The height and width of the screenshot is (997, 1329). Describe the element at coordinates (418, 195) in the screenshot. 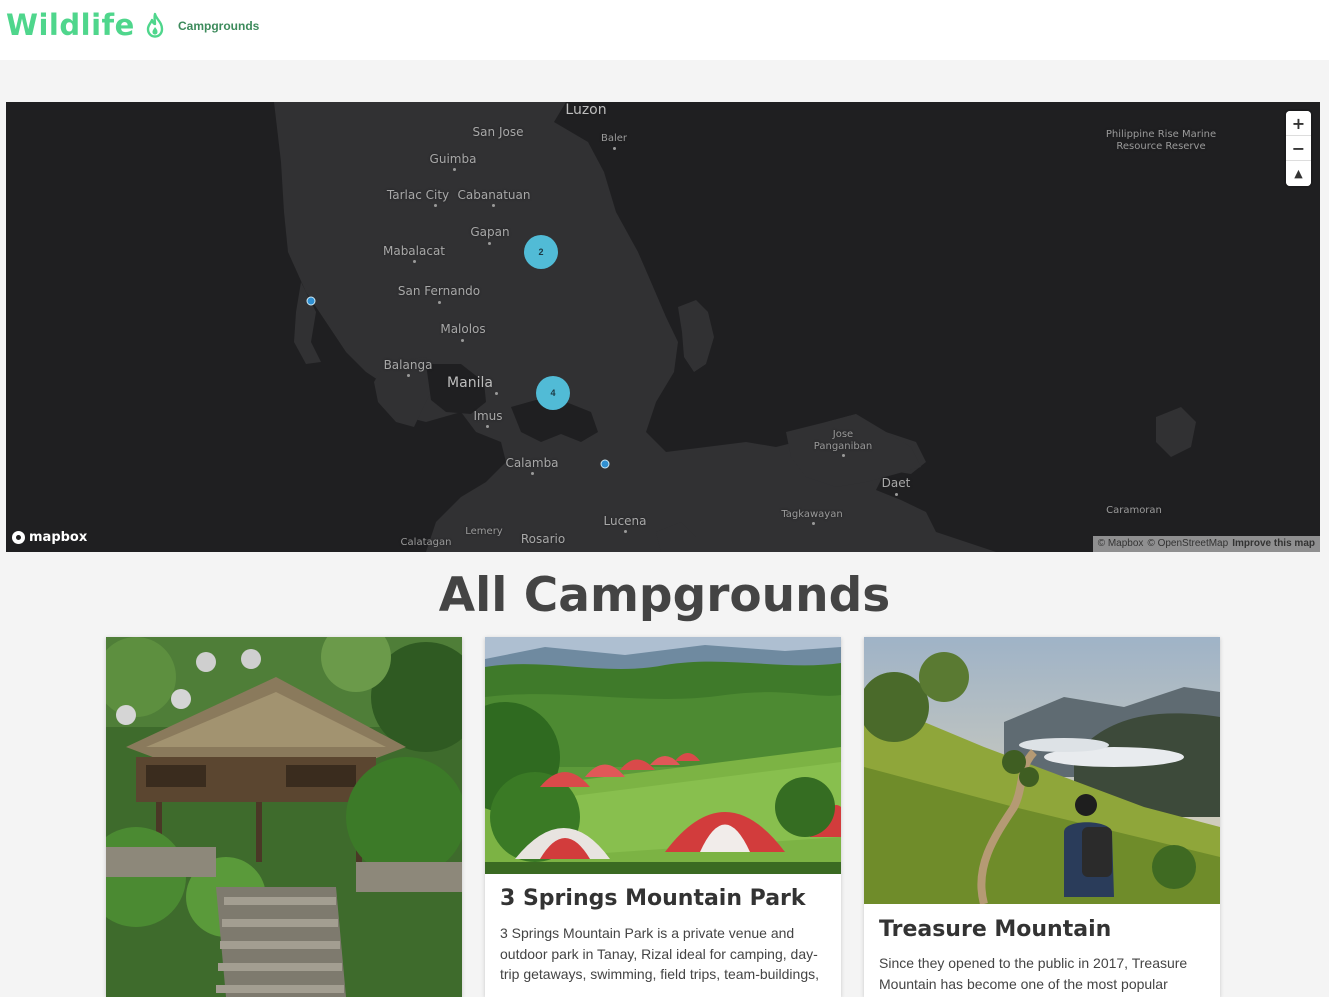

I see `place-label: Tarlac City` at that location.